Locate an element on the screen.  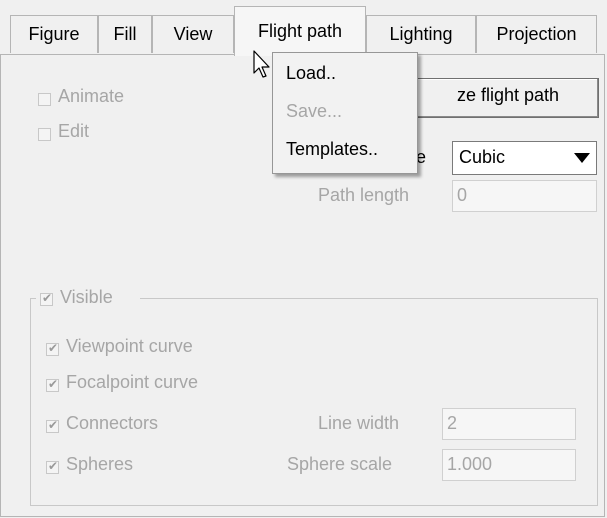
tab-label: Flight path is located at coordinates (300, 31).